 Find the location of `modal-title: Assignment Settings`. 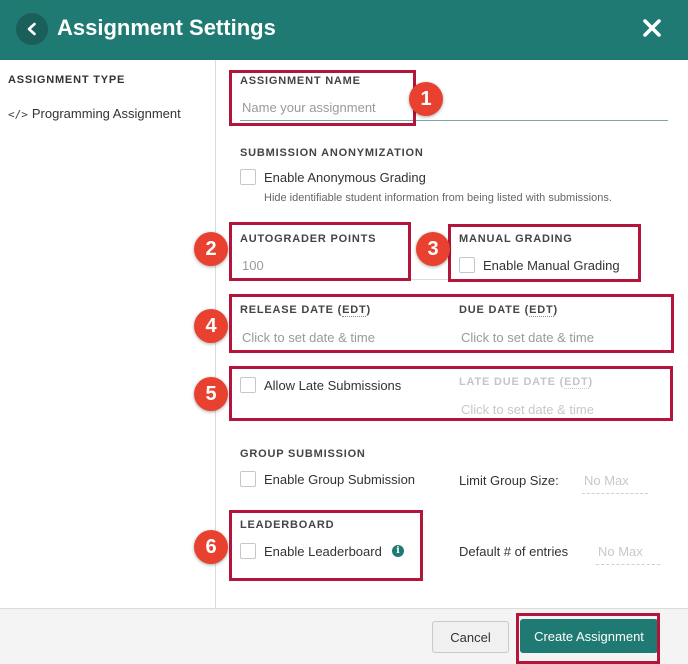

modal-title: Assignment Settings is located at coordinates (166, 27).